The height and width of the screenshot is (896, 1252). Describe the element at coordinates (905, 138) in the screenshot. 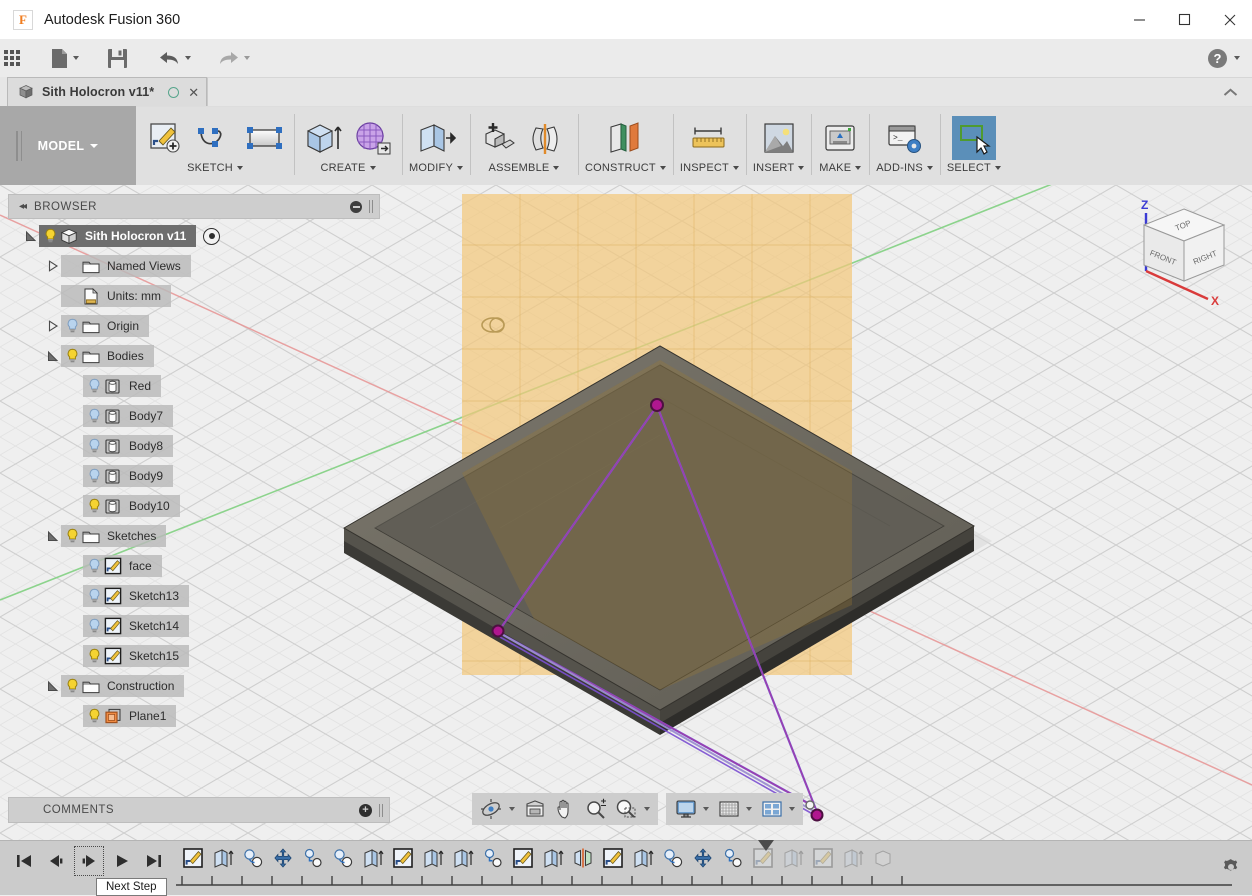

I see `scripts-addins-icon: >_` at that location.